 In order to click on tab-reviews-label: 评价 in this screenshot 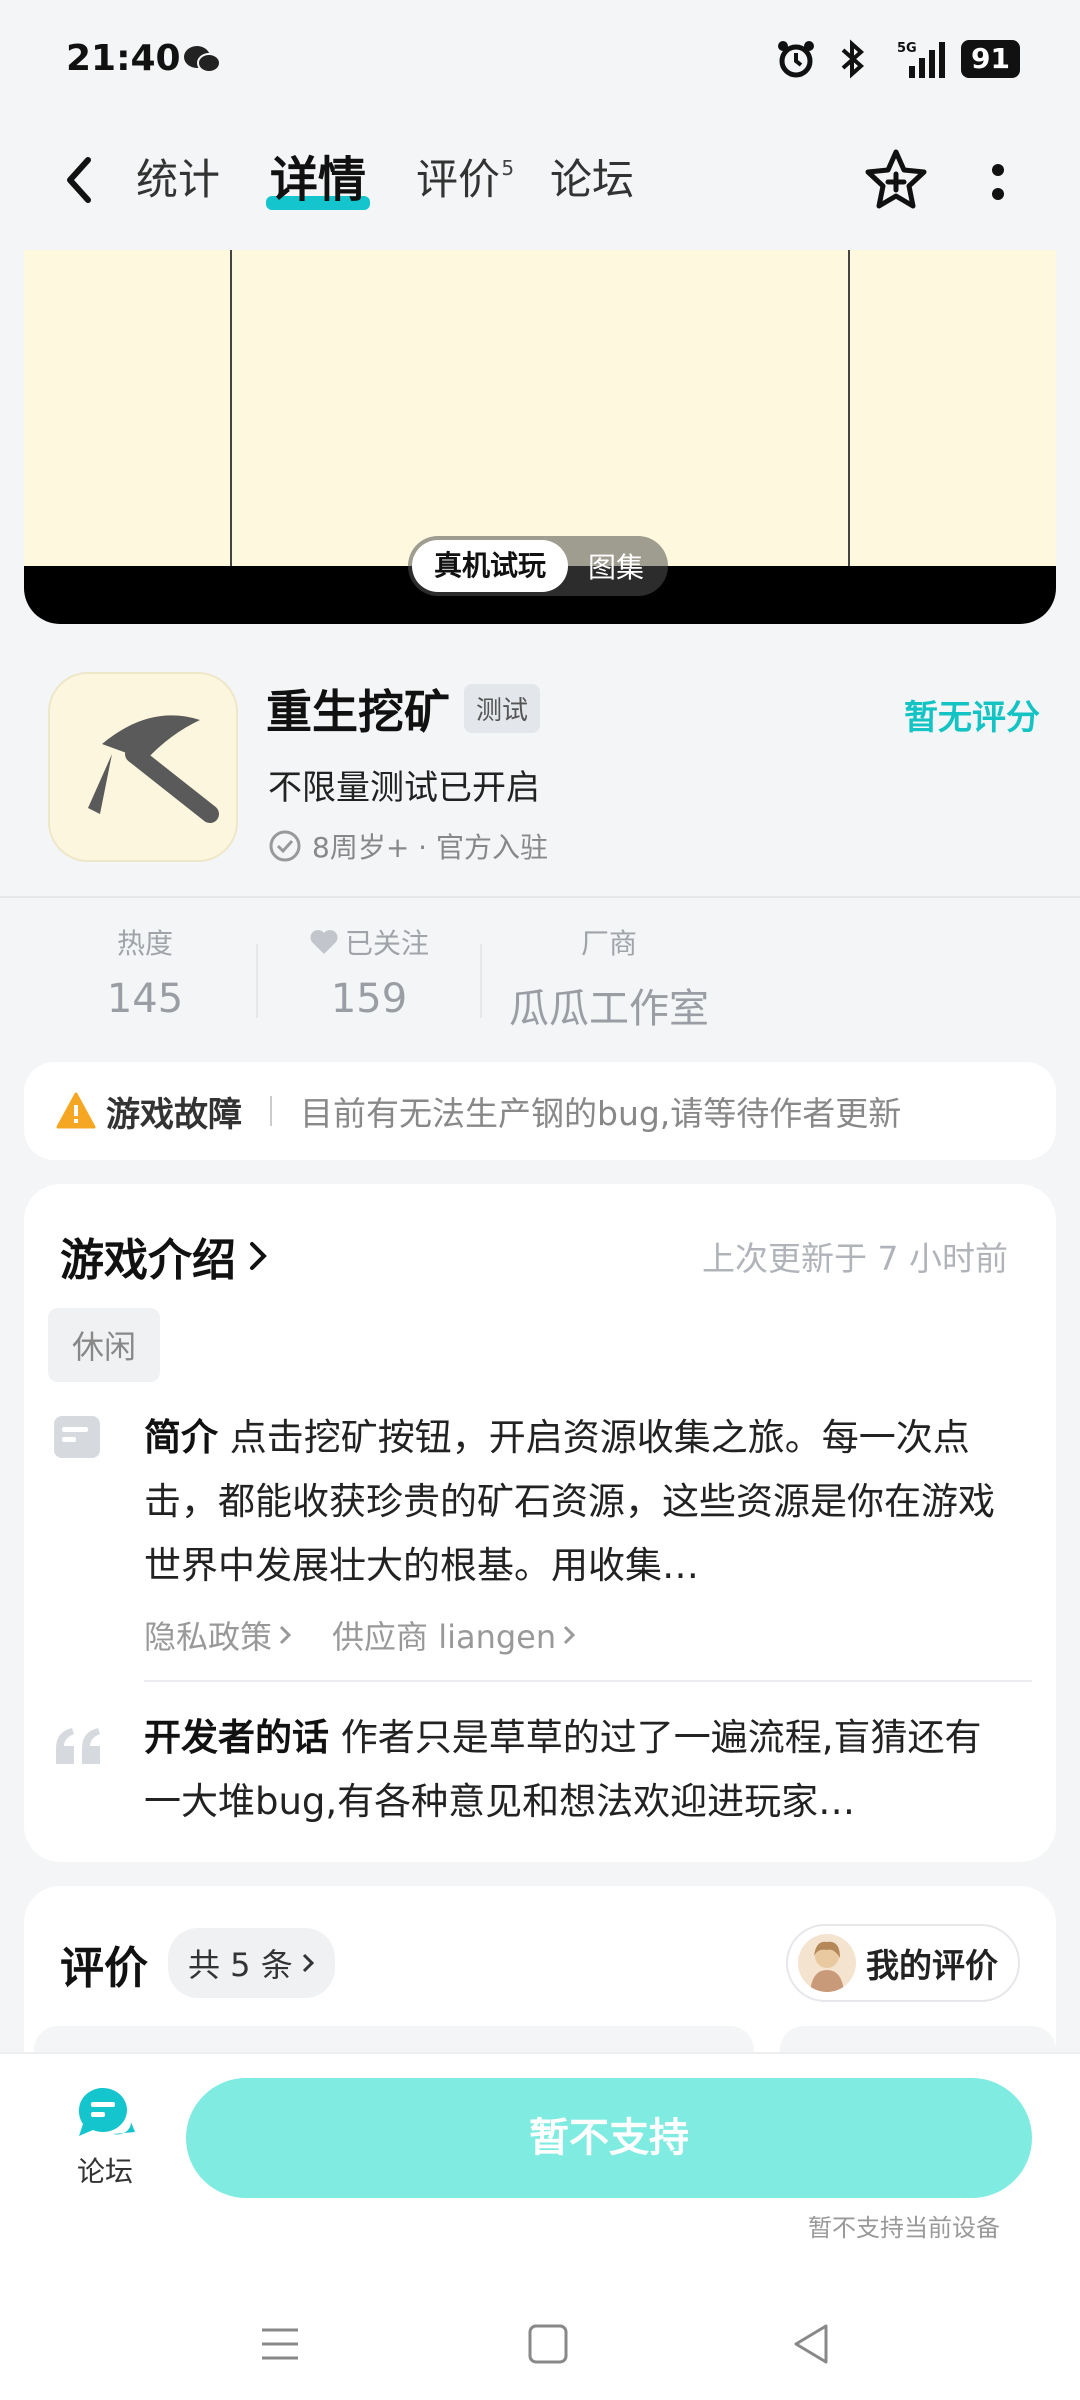, I will do `click(458, 179)`.